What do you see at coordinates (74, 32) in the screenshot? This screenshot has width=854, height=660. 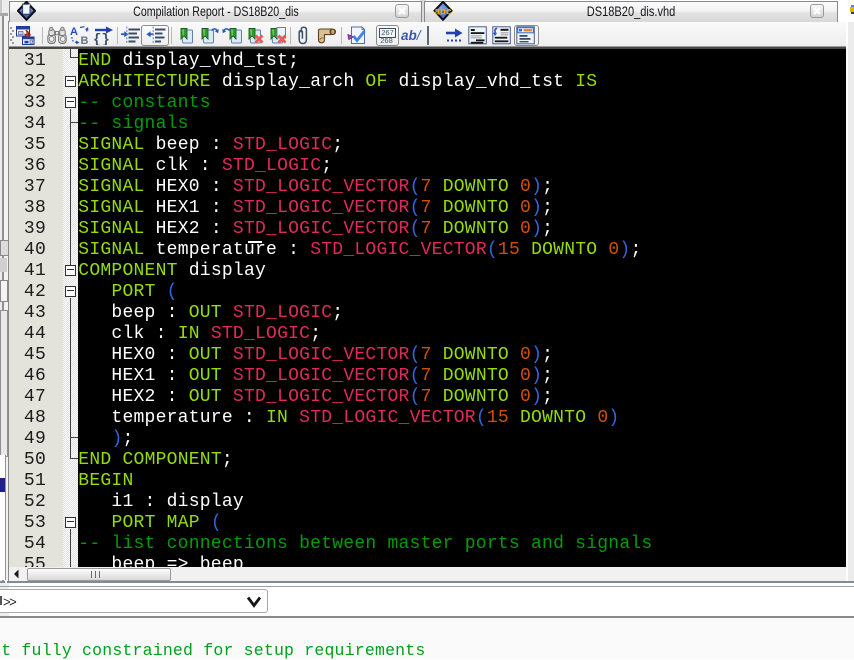 I see `svg-text: A` at bounding box center [74, 32].